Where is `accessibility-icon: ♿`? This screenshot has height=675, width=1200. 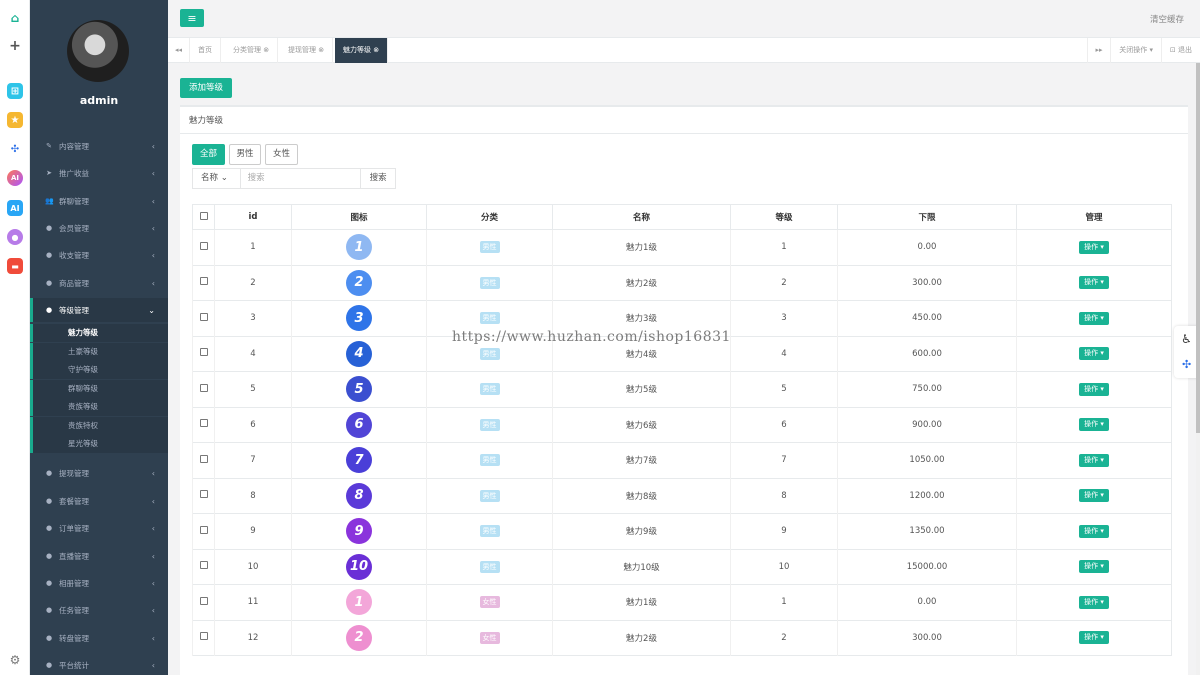 accessibility-icon: ♿ is located at coordinates (1186, 339).